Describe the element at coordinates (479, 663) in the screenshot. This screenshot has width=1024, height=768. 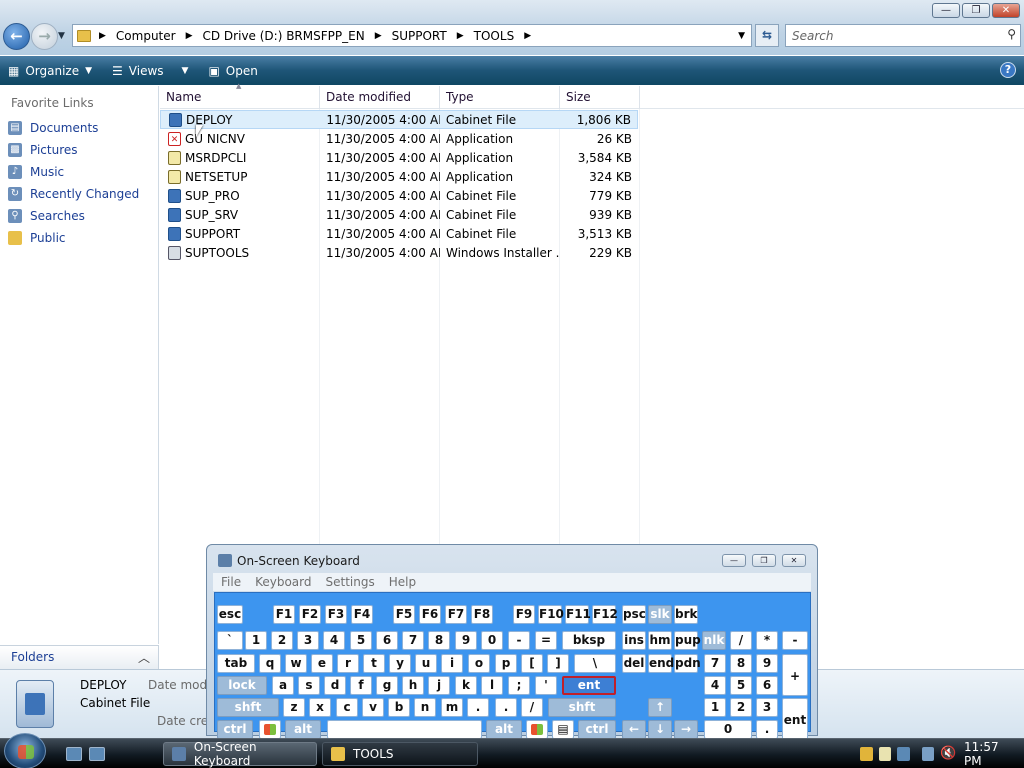
I see `key-o: o` at that location.